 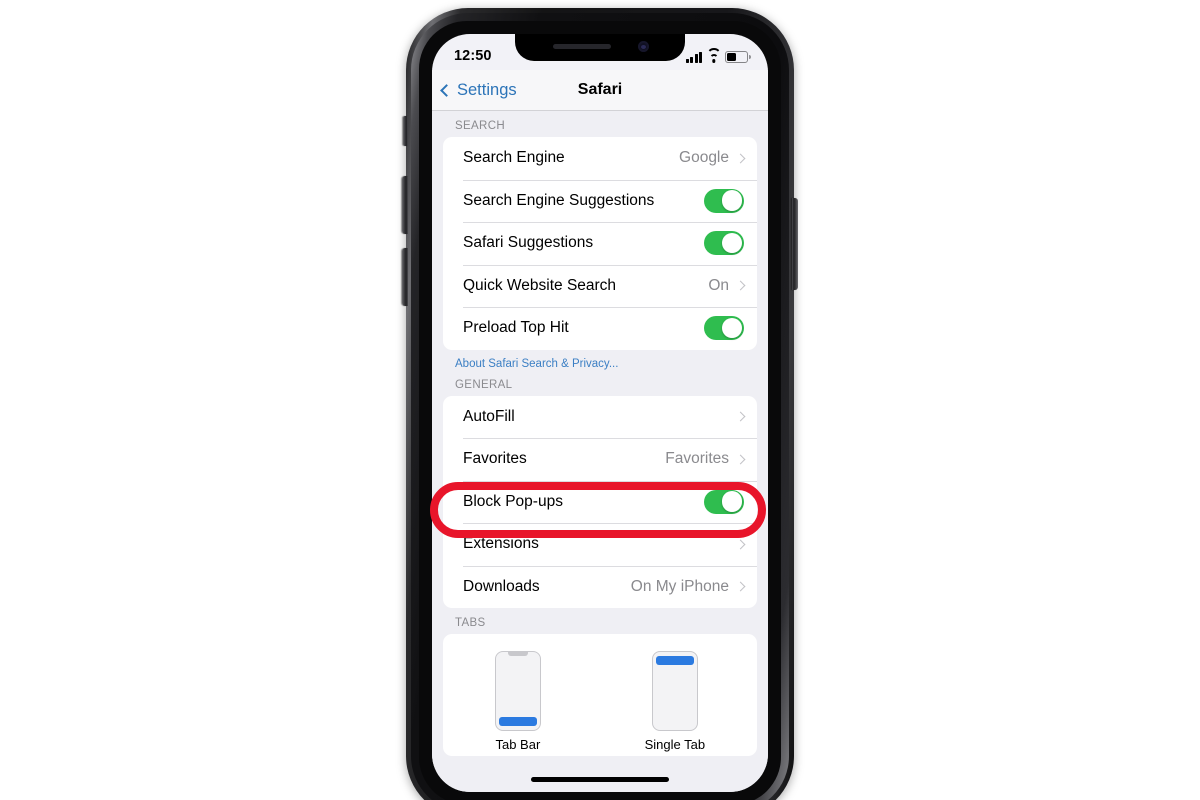 What do you see at coordinates (517, 654) in the screenshot?
I see `thumbnail-notch` at bounding box center [517, 654].